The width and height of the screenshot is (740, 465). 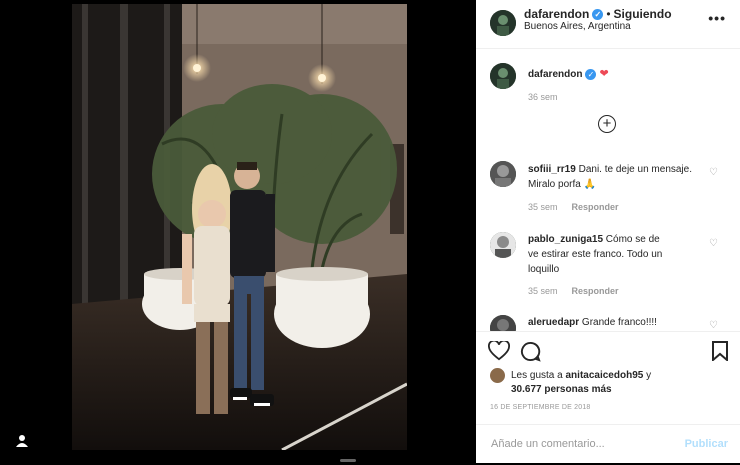 What do you see at coordinates (553, 322) in the screenshot?
I see `comment-username: aleruedapr` at bounding box center [553, 322].